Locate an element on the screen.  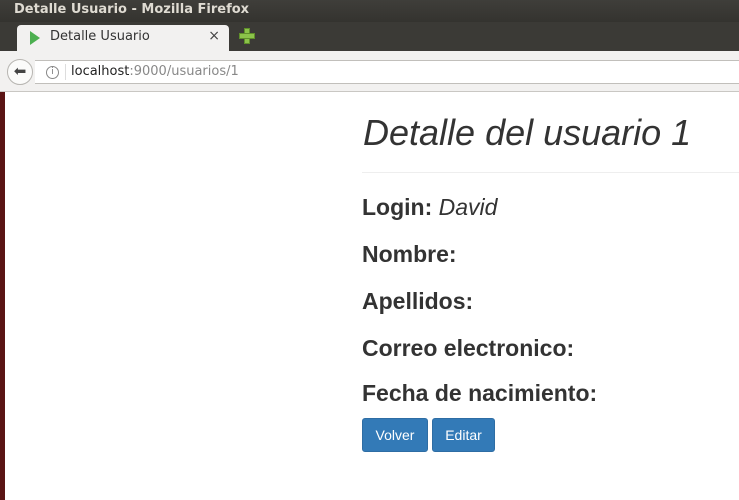
new-tab-plus-icon is located at coordinates (247, 36).